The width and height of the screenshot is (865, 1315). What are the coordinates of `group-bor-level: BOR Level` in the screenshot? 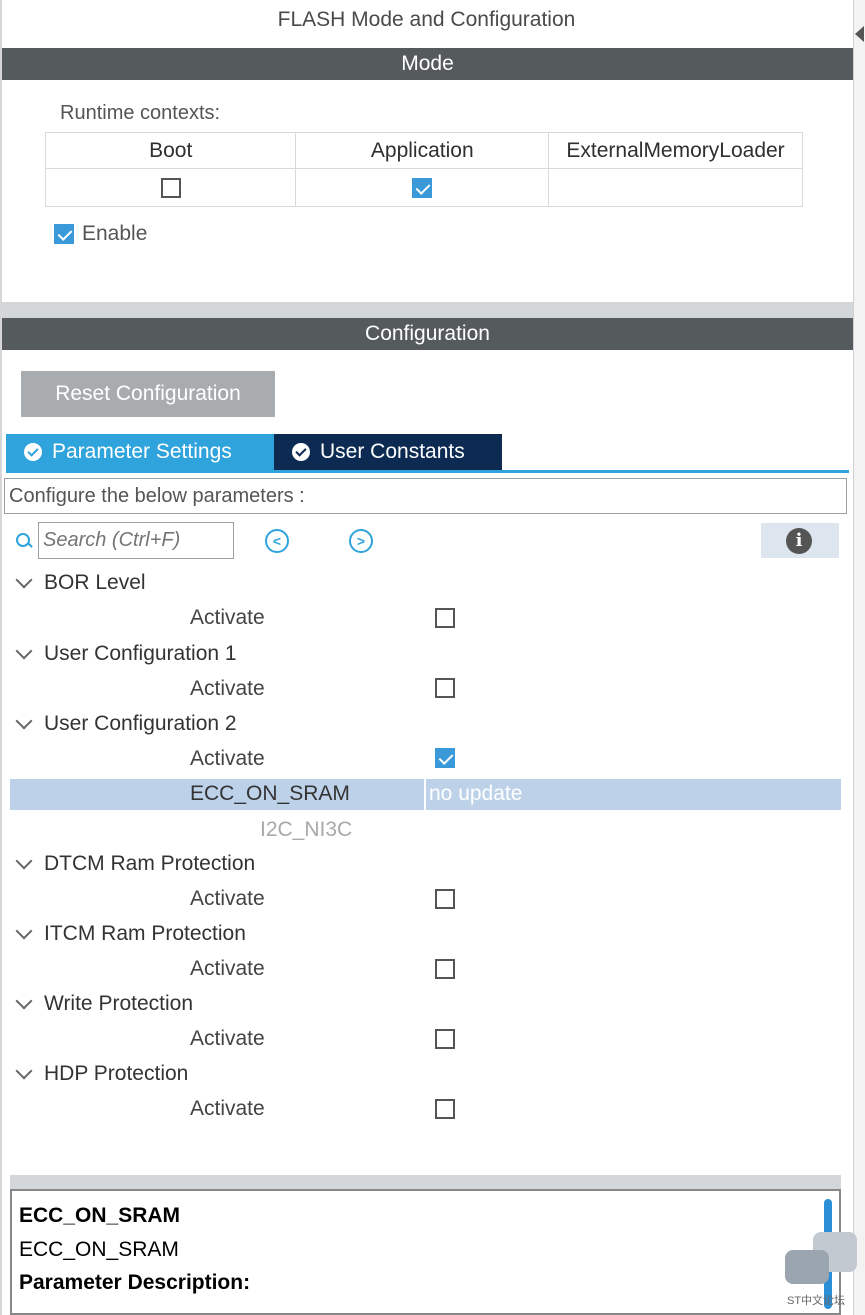 It's located at (80, 583).